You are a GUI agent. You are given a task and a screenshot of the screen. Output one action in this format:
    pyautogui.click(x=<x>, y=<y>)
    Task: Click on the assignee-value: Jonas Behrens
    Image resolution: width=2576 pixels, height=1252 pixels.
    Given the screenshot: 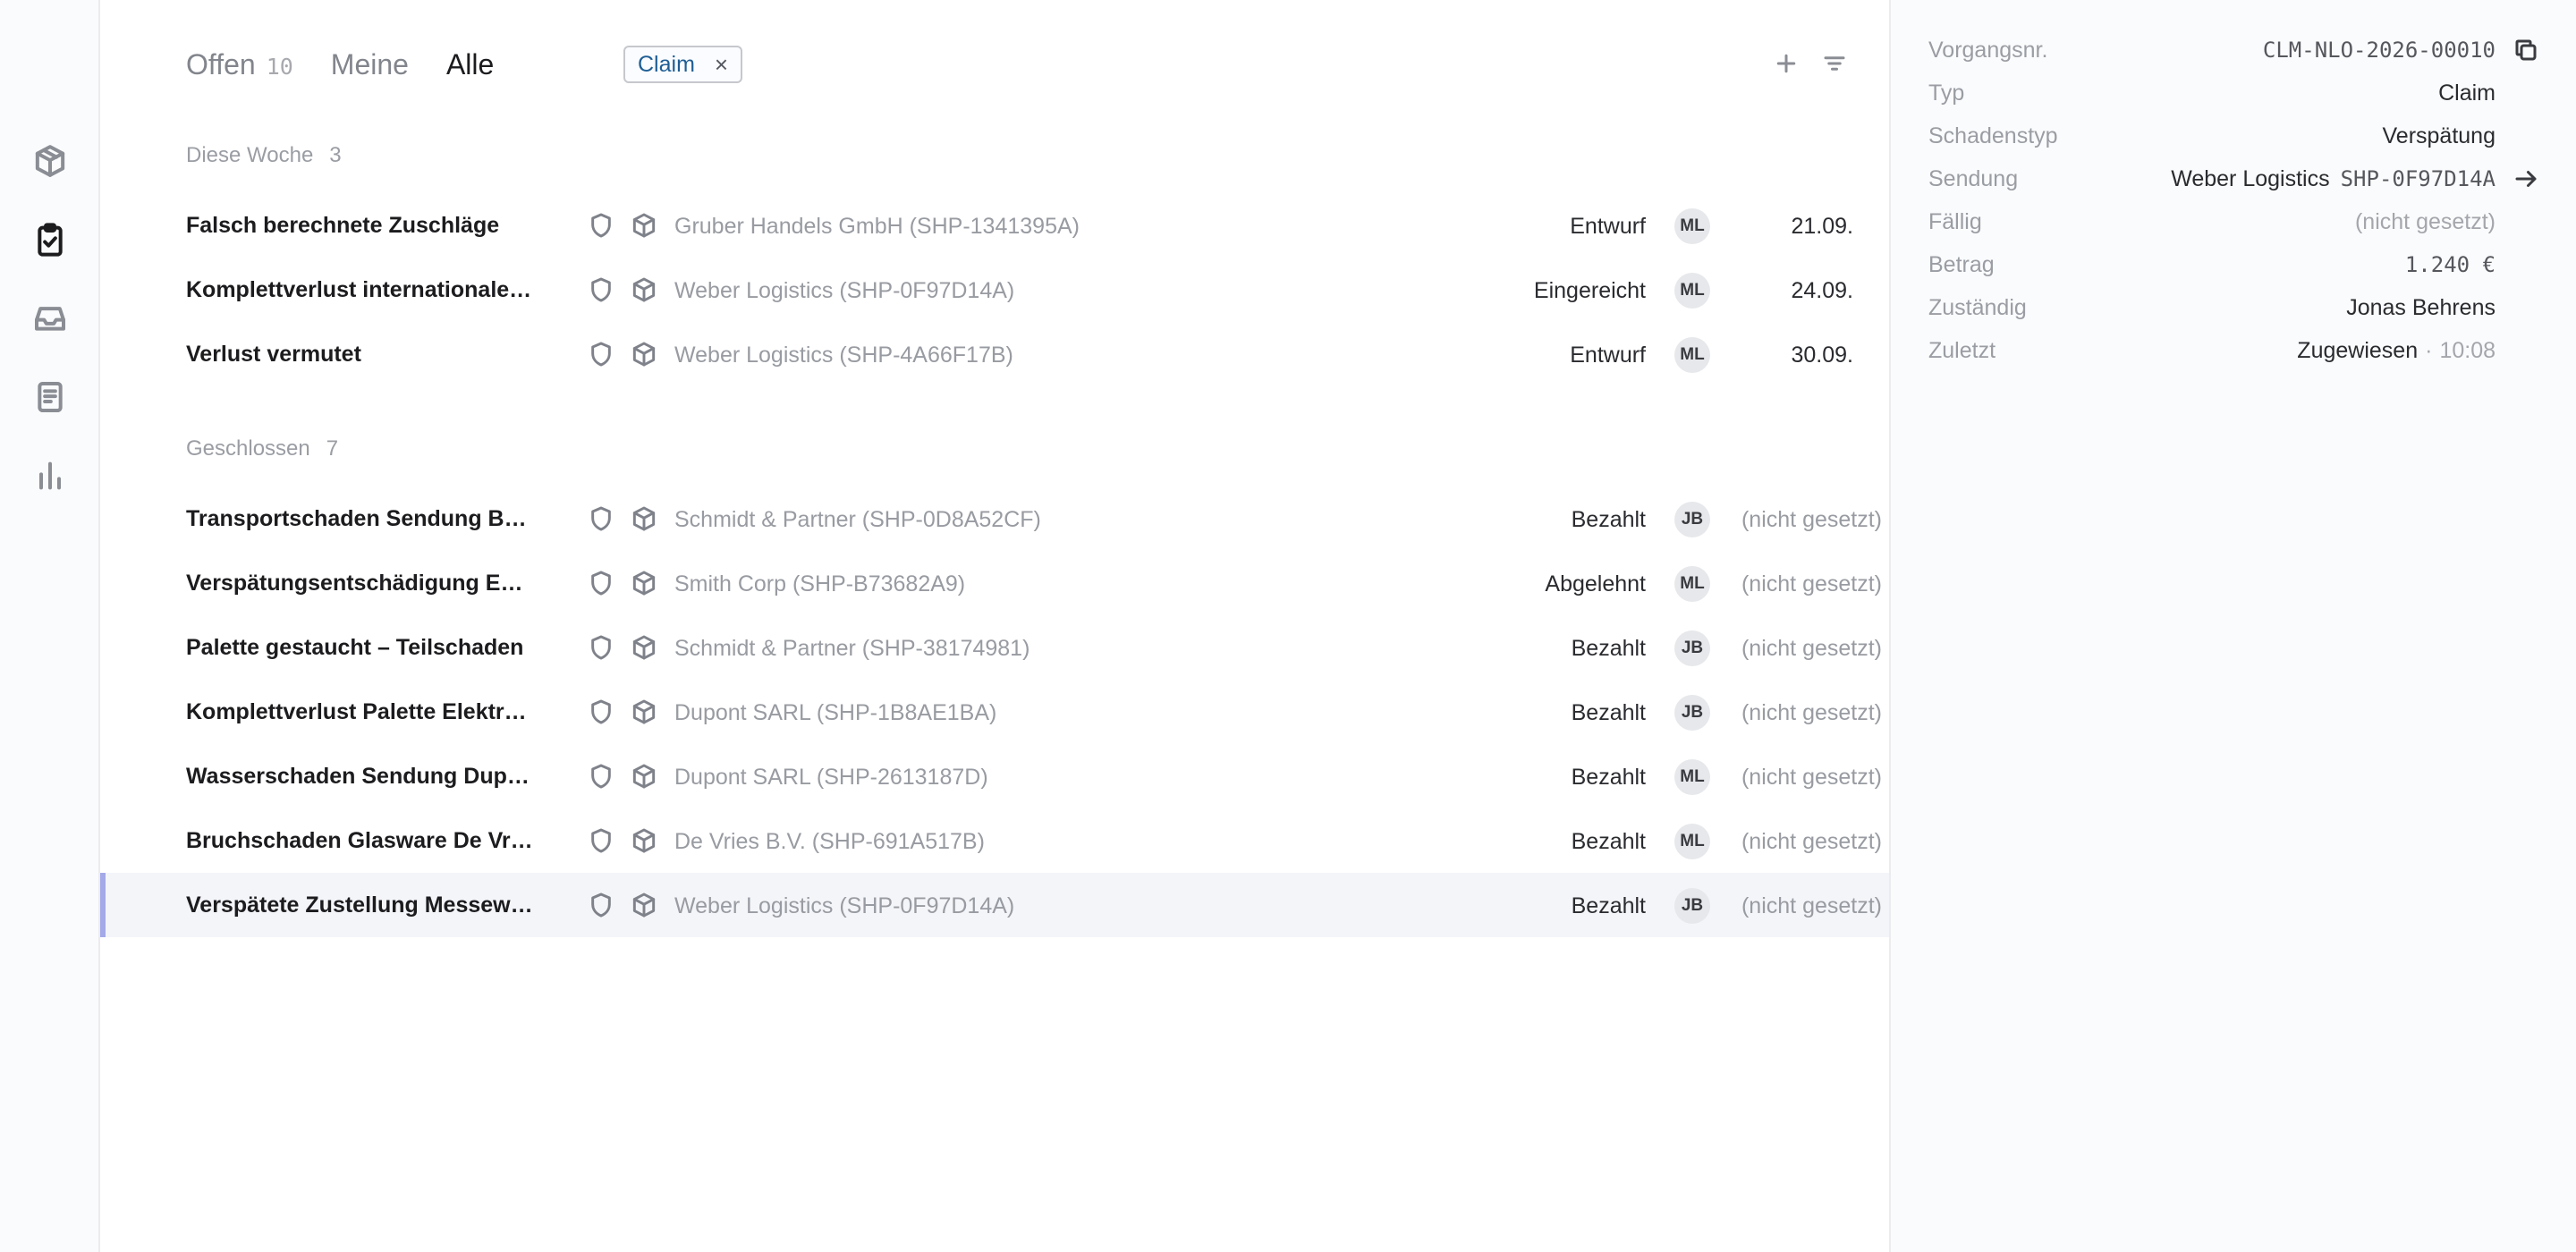 What is the action you would take?
    pyautogui.click(x=2421, y=308)
    